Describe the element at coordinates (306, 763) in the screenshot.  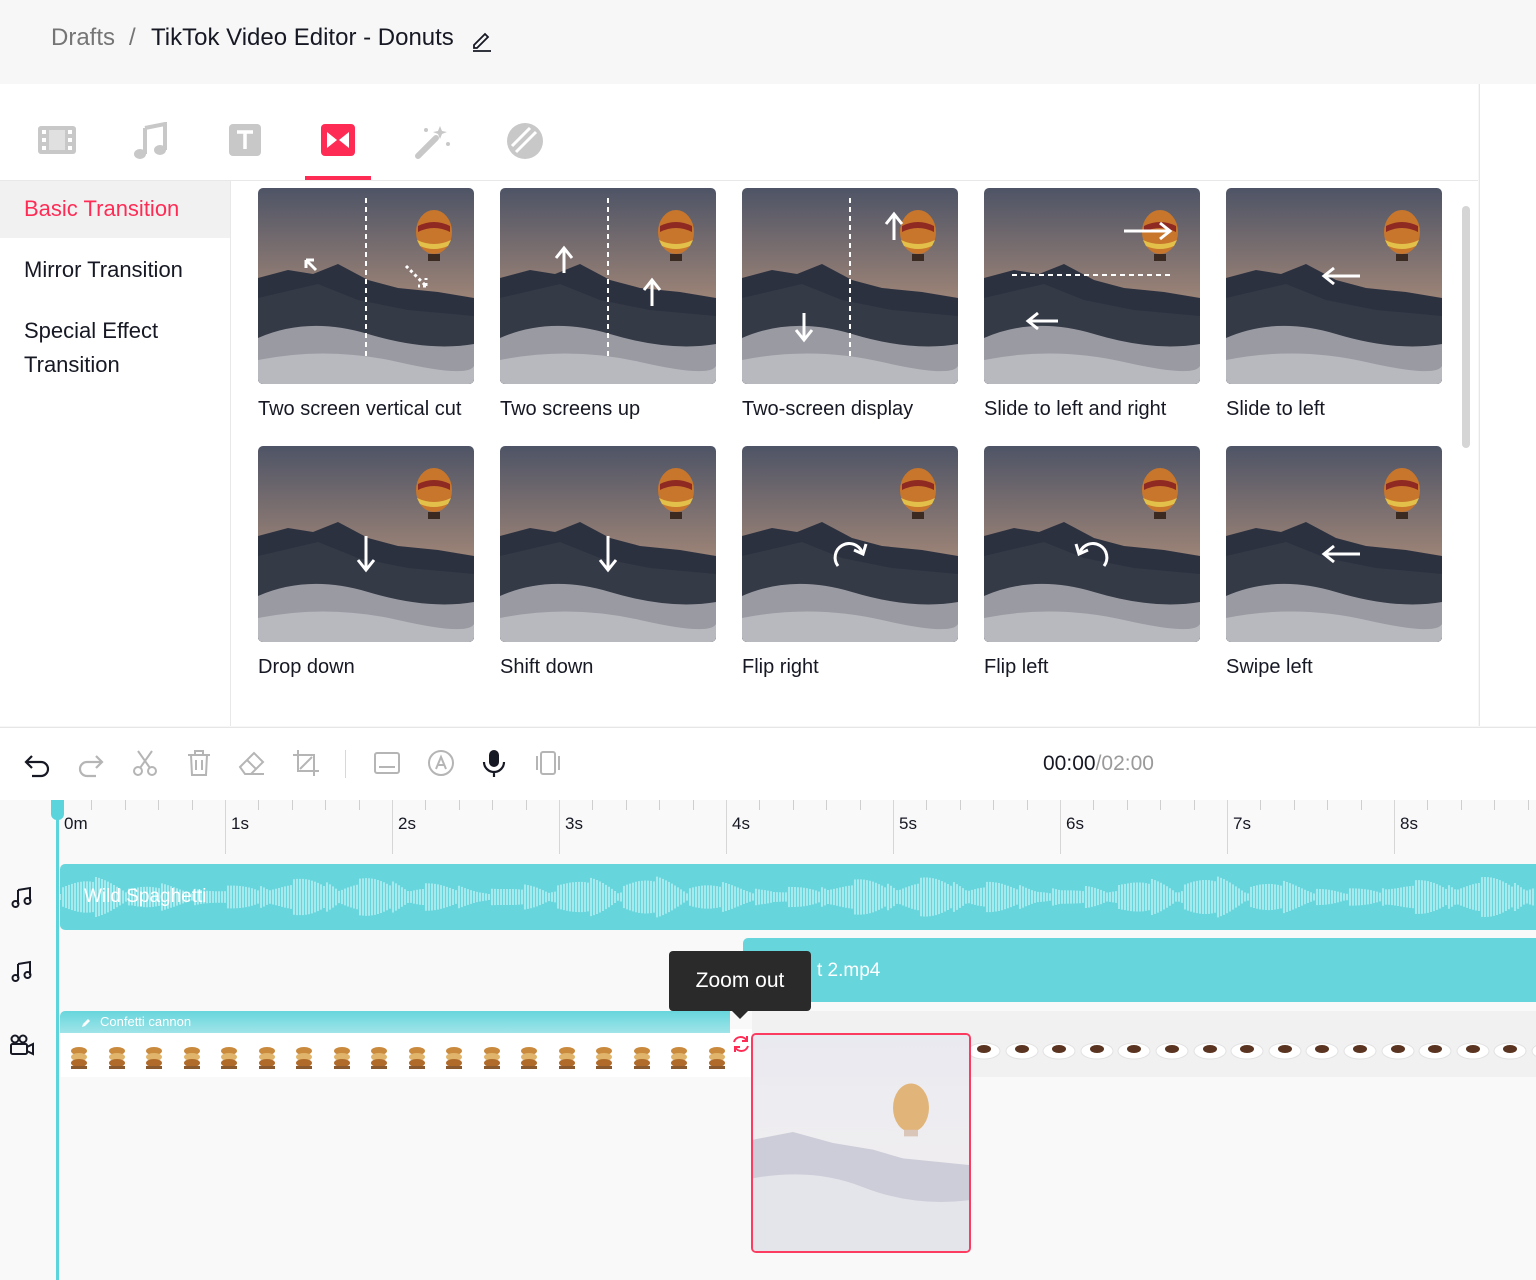
I see `crop-icon` at that location.